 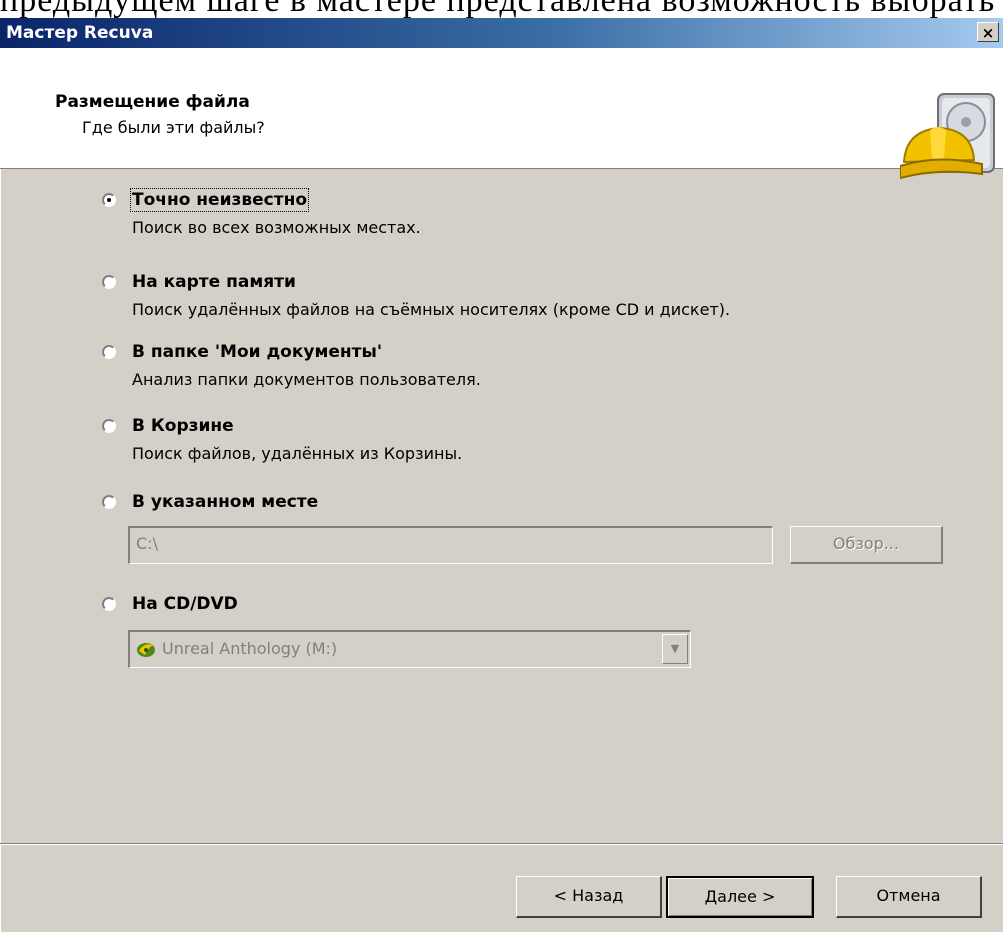 What do you see at coordinates (225, 502) in the screenshot?
I see `option-specific-location-label: В указанном месте` at bounding box center [225, 502].